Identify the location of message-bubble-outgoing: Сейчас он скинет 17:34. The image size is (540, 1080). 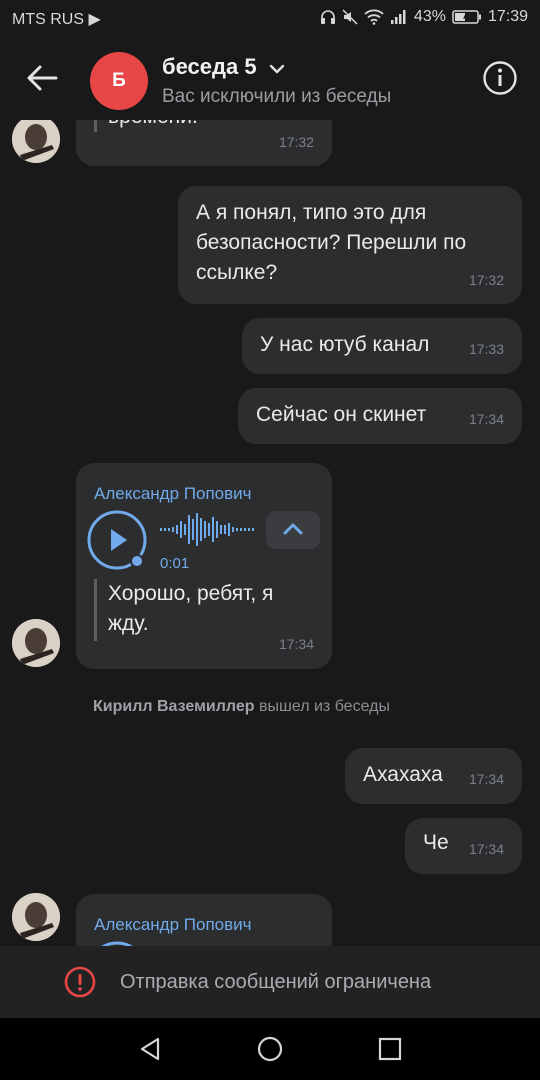
(380, 416).